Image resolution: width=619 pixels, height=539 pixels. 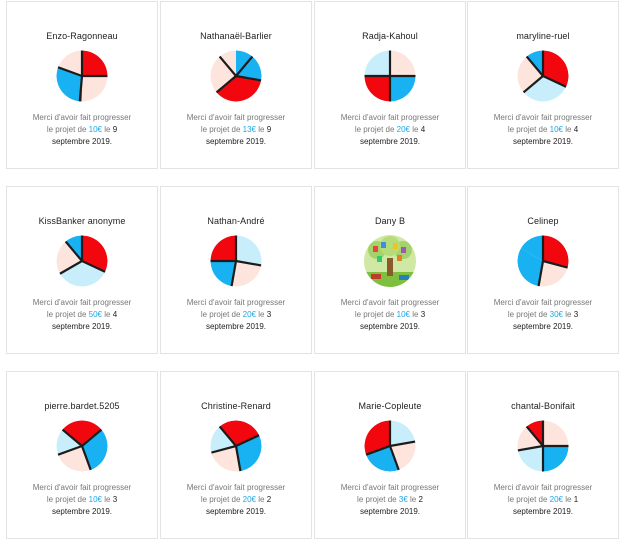 What do you see at coordinates (543, 406) in the screenshot?
I see `donor-name: chantal-Bonifait` at bounding box center [543, 406].